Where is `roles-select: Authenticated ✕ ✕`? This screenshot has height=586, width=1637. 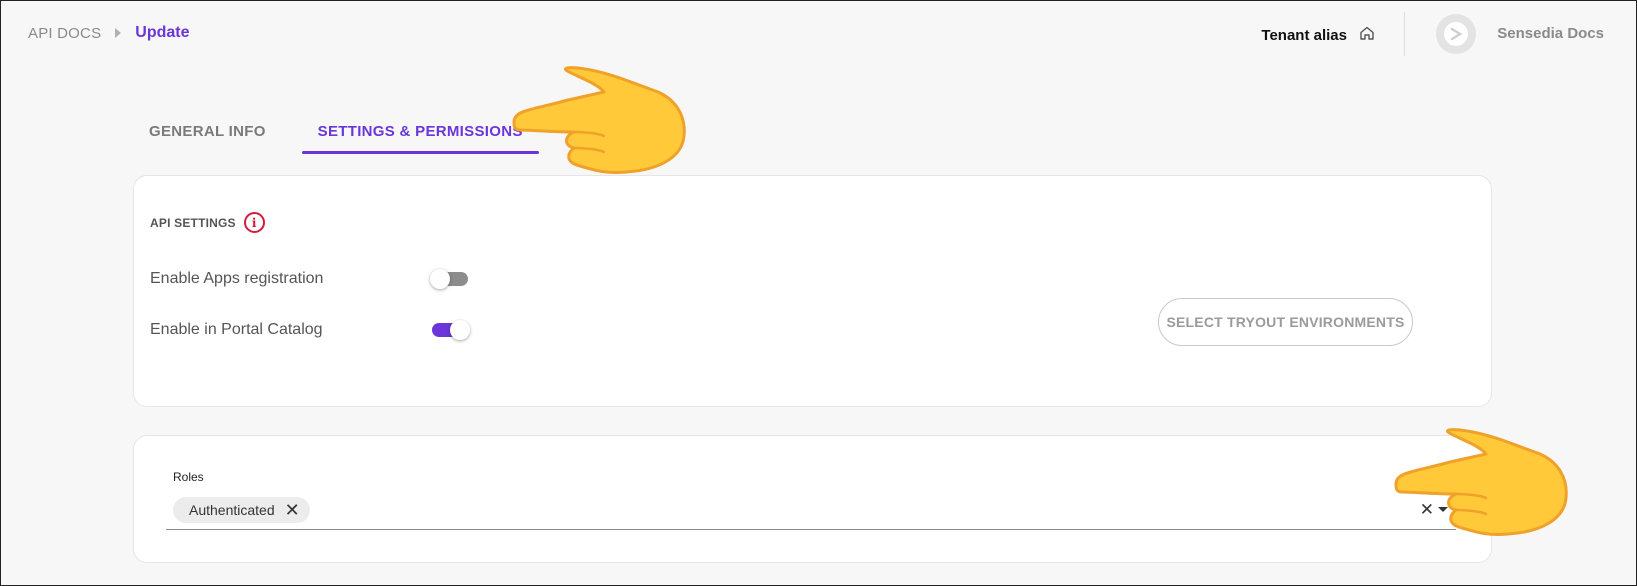
roles-select: Authenticated ✕ ✕ is located at coordinates (811, 510).